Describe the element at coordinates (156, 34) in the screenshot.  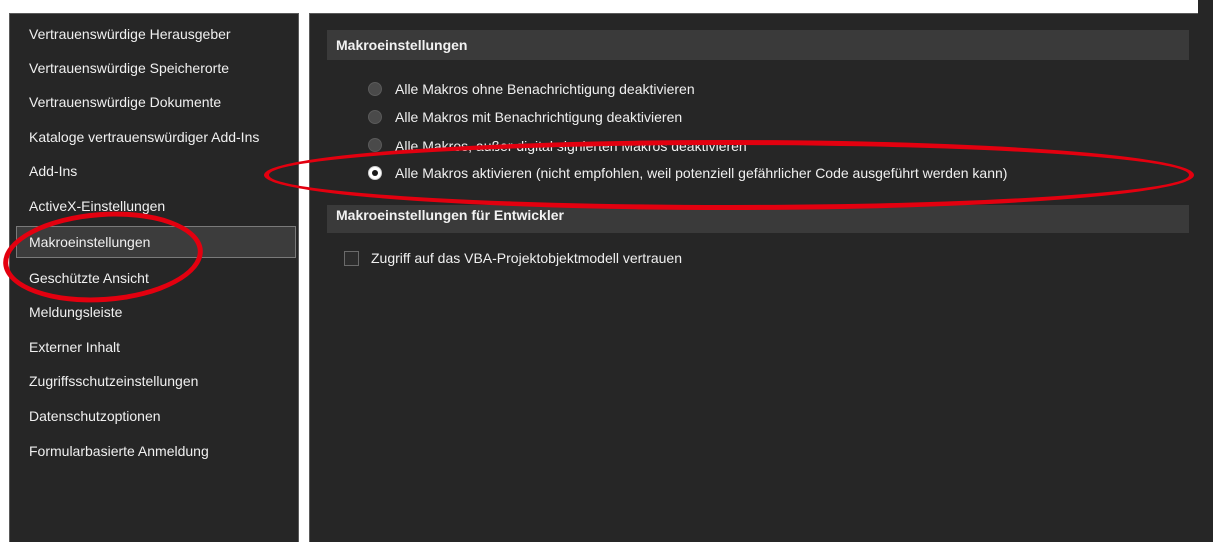
I see `sidebar-item-trusted-publishers: Vertrauenswürdige Herausgeber` at that location.